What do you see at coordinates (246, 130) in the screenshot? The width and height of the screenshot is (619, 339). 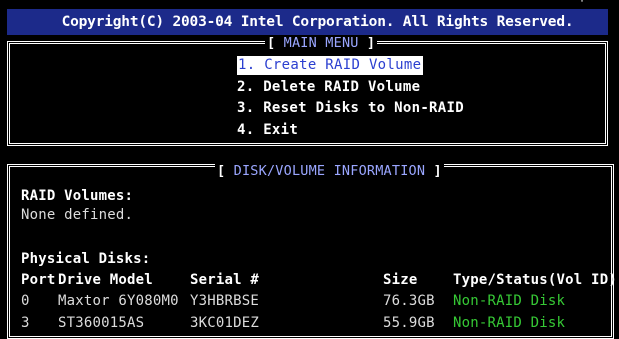 I see `menu-item-number: 4.` at bounding box center [246, 130].